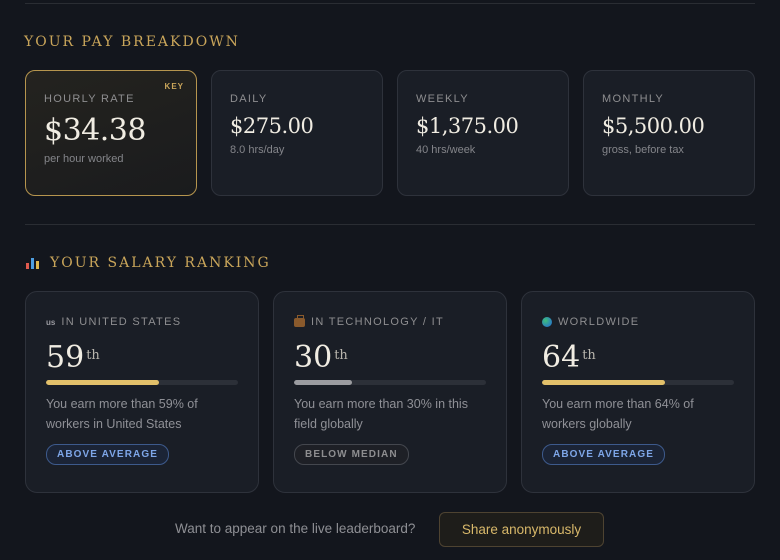 The height and width of the screenshot is (560, 780). Describe the element at coordinates (132, 42) in the screenshot. I see `pay-breakdown-title: YOUR PAY BREAKDOWN` at that location.